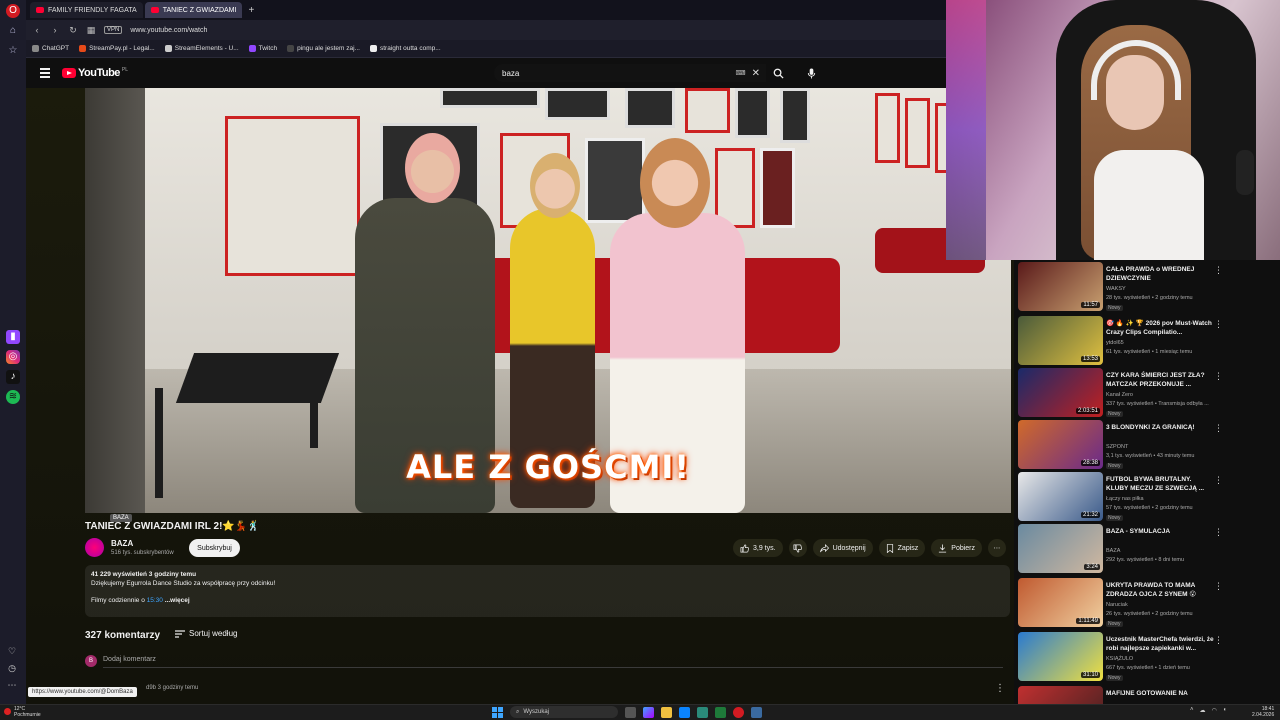 The width and height of the screenshot is (1280, 720). Describe the element at coordinates (811, 73) in the screenshot. I see `voice-search-button` at that location.